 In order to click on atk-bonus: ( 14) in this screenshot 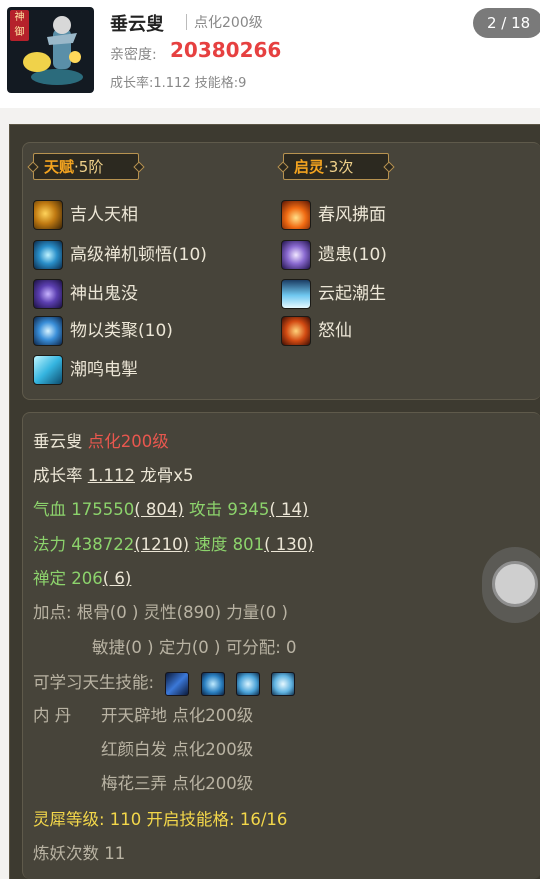, I will do `click(289, 509)`.